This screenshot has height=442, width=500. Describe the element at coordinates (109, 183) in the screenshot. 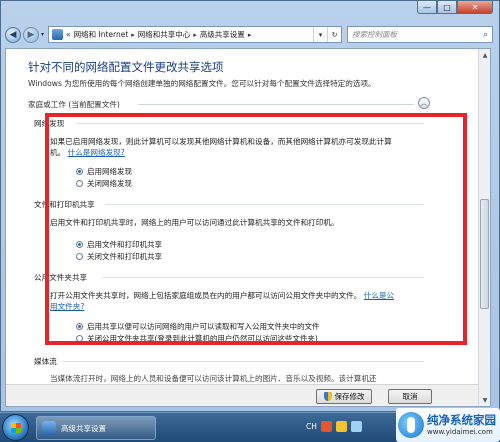

I see `radio-label: 关闭网络发现` at that location.